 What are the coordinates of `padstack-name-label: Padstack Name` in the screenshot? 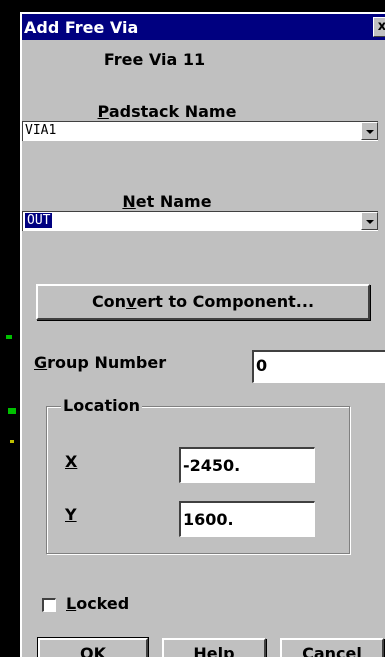 It's located at (167, 111).